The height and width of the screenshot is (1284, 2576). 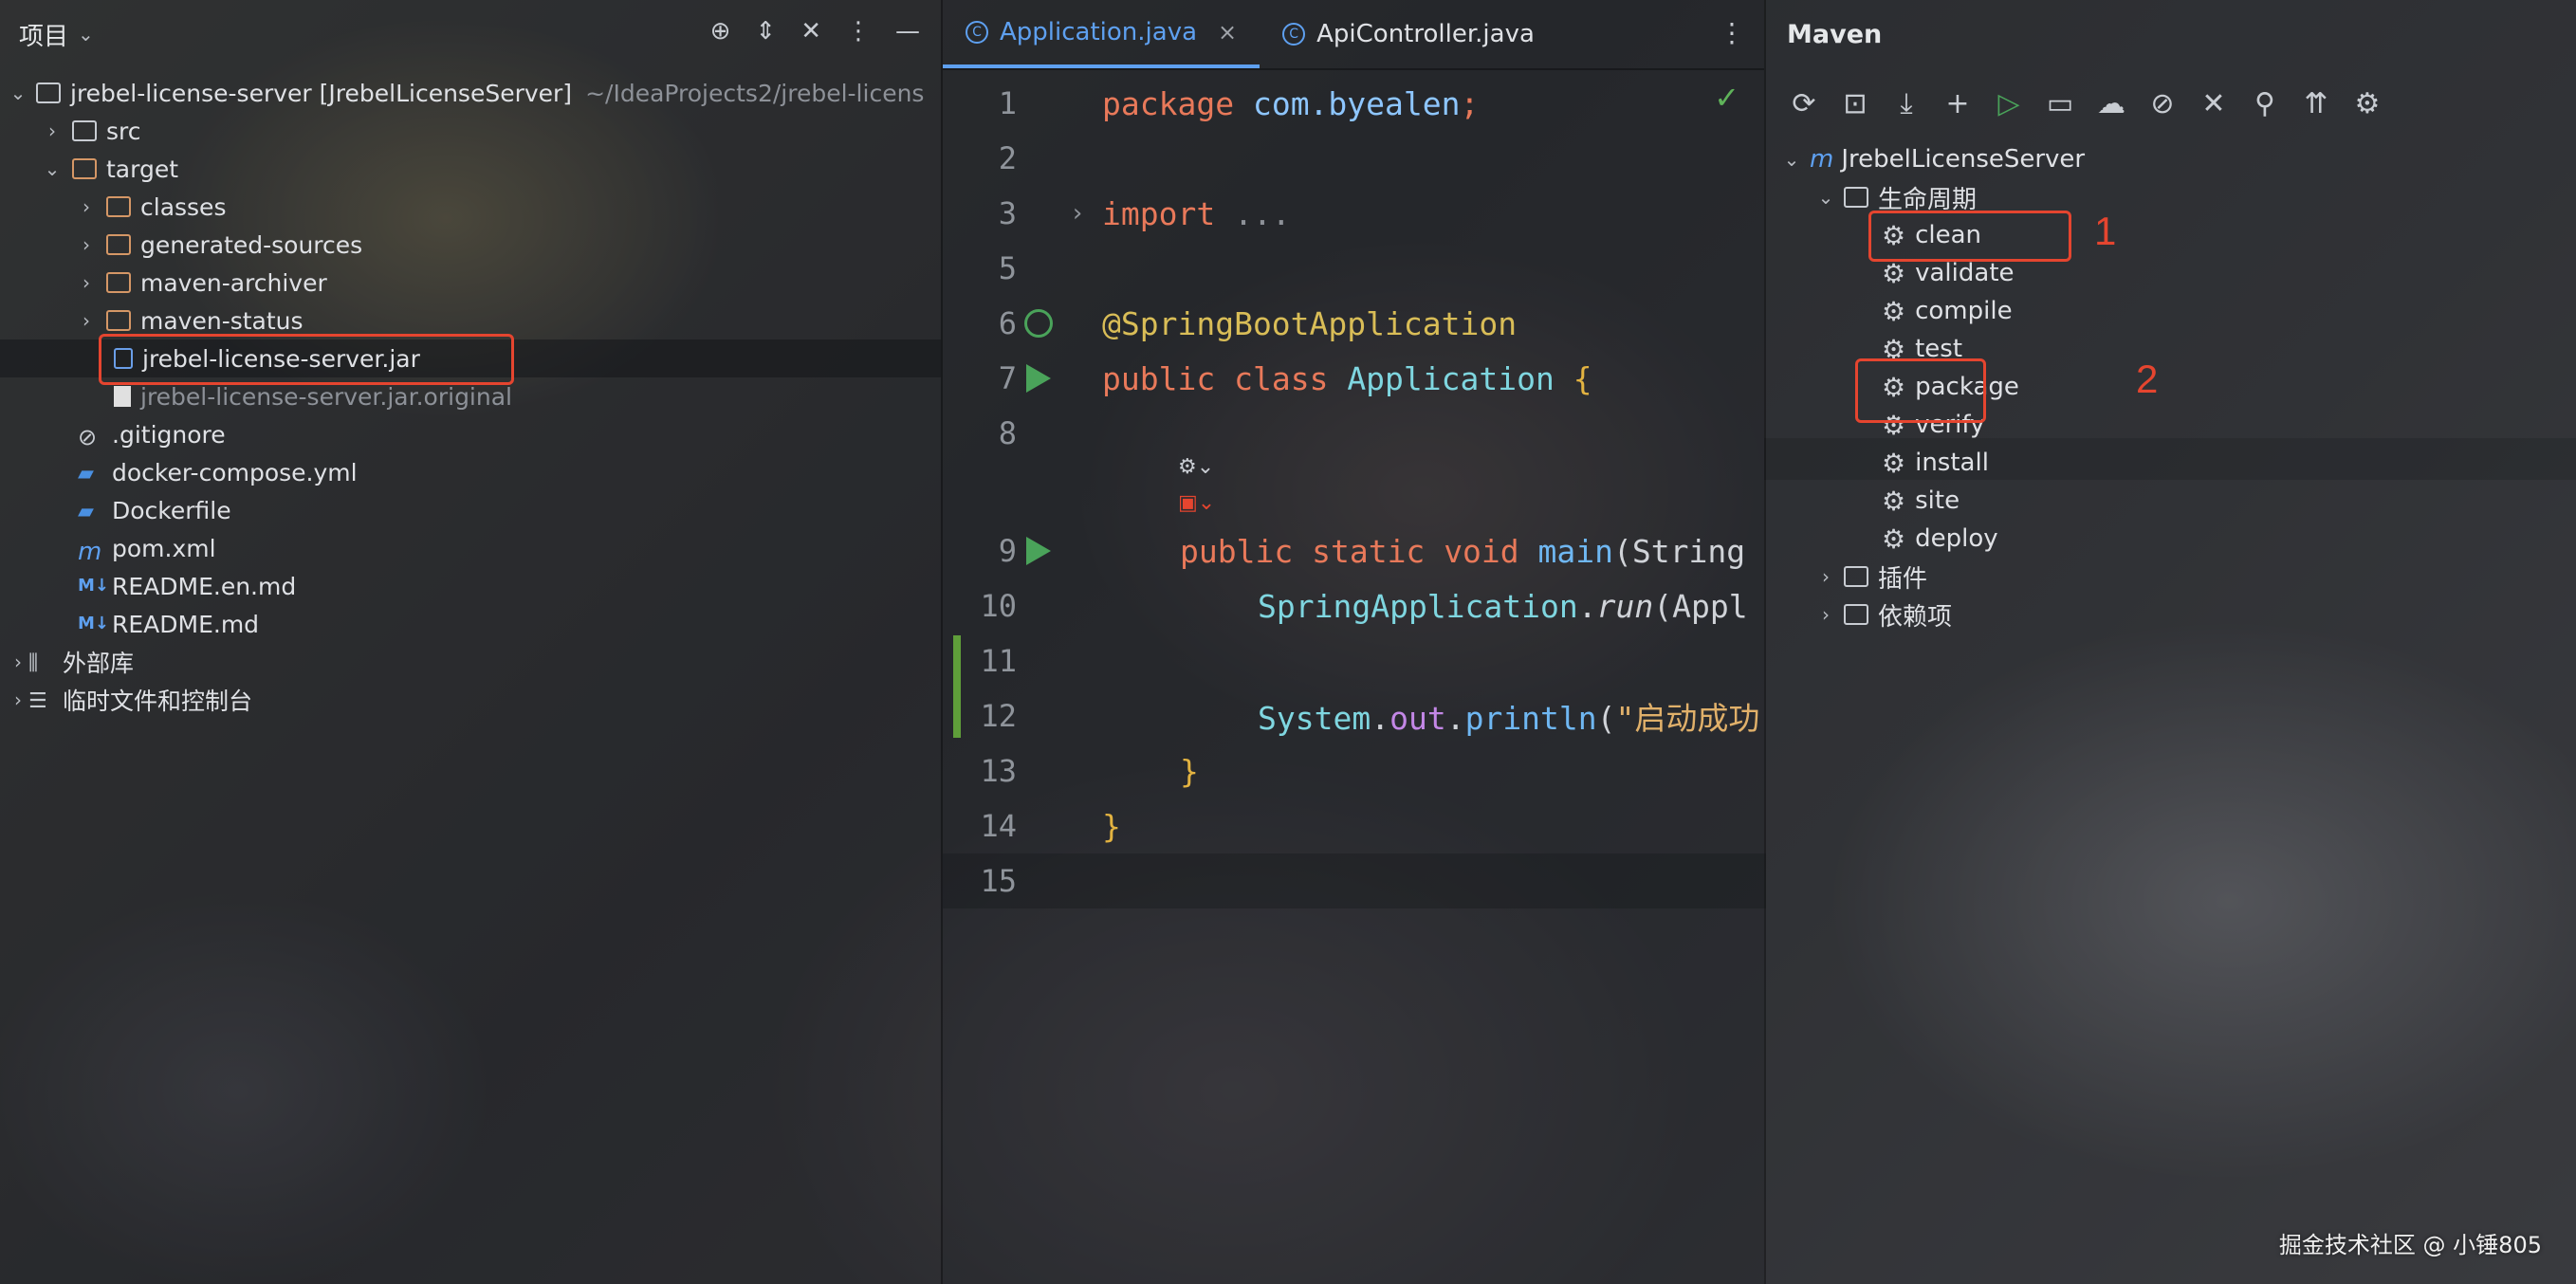 I want to click on tree-item-generated-sources: › generated-sources, so click(x=219, y=245).